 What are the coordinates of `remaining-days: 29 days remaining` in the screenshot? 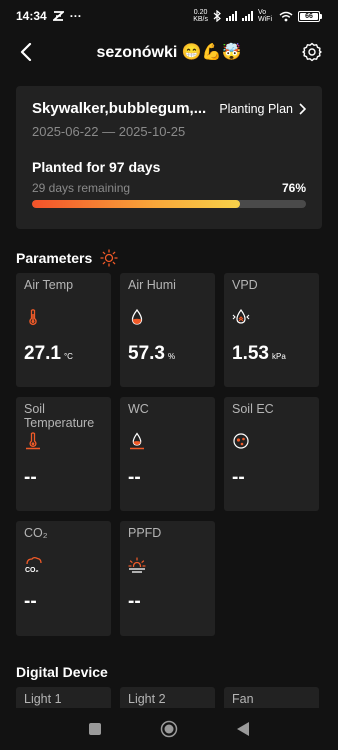 It's located at (81, 188).